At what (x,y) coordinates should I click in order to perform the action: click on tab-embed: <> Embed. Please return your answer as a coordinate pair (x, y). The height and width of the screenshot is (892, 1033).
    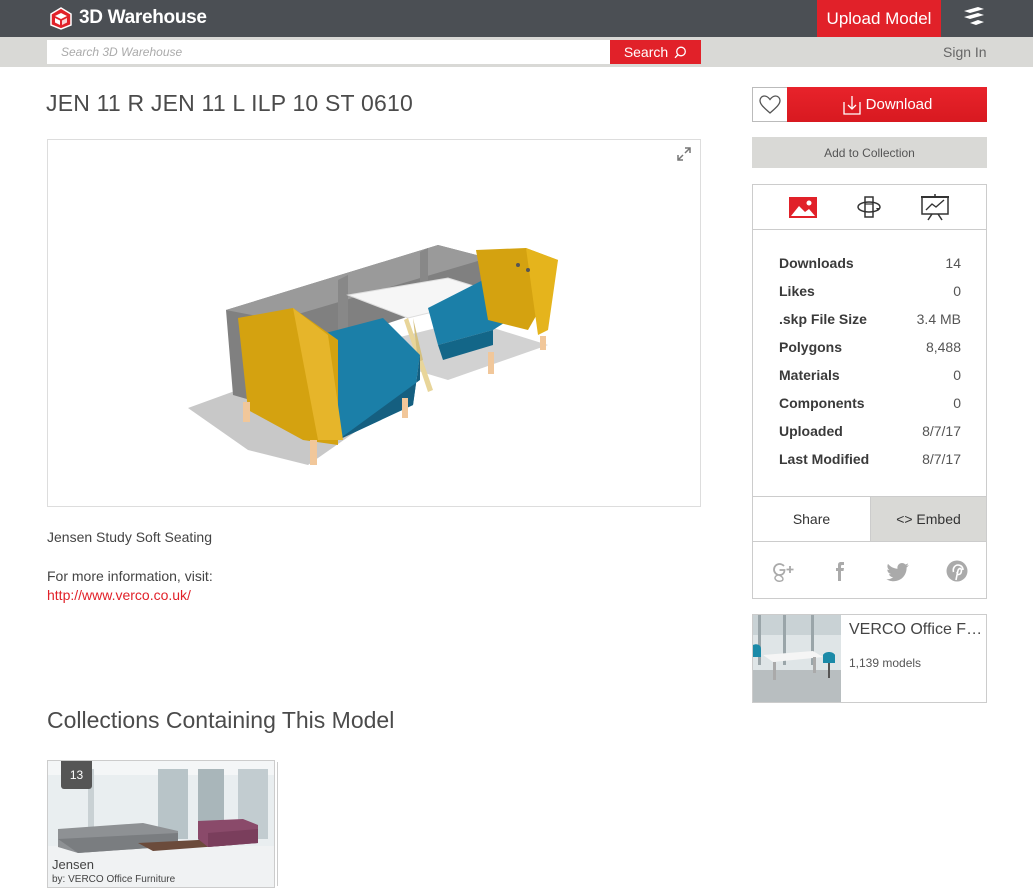
    Looking at the image, I should click on (928, 519).